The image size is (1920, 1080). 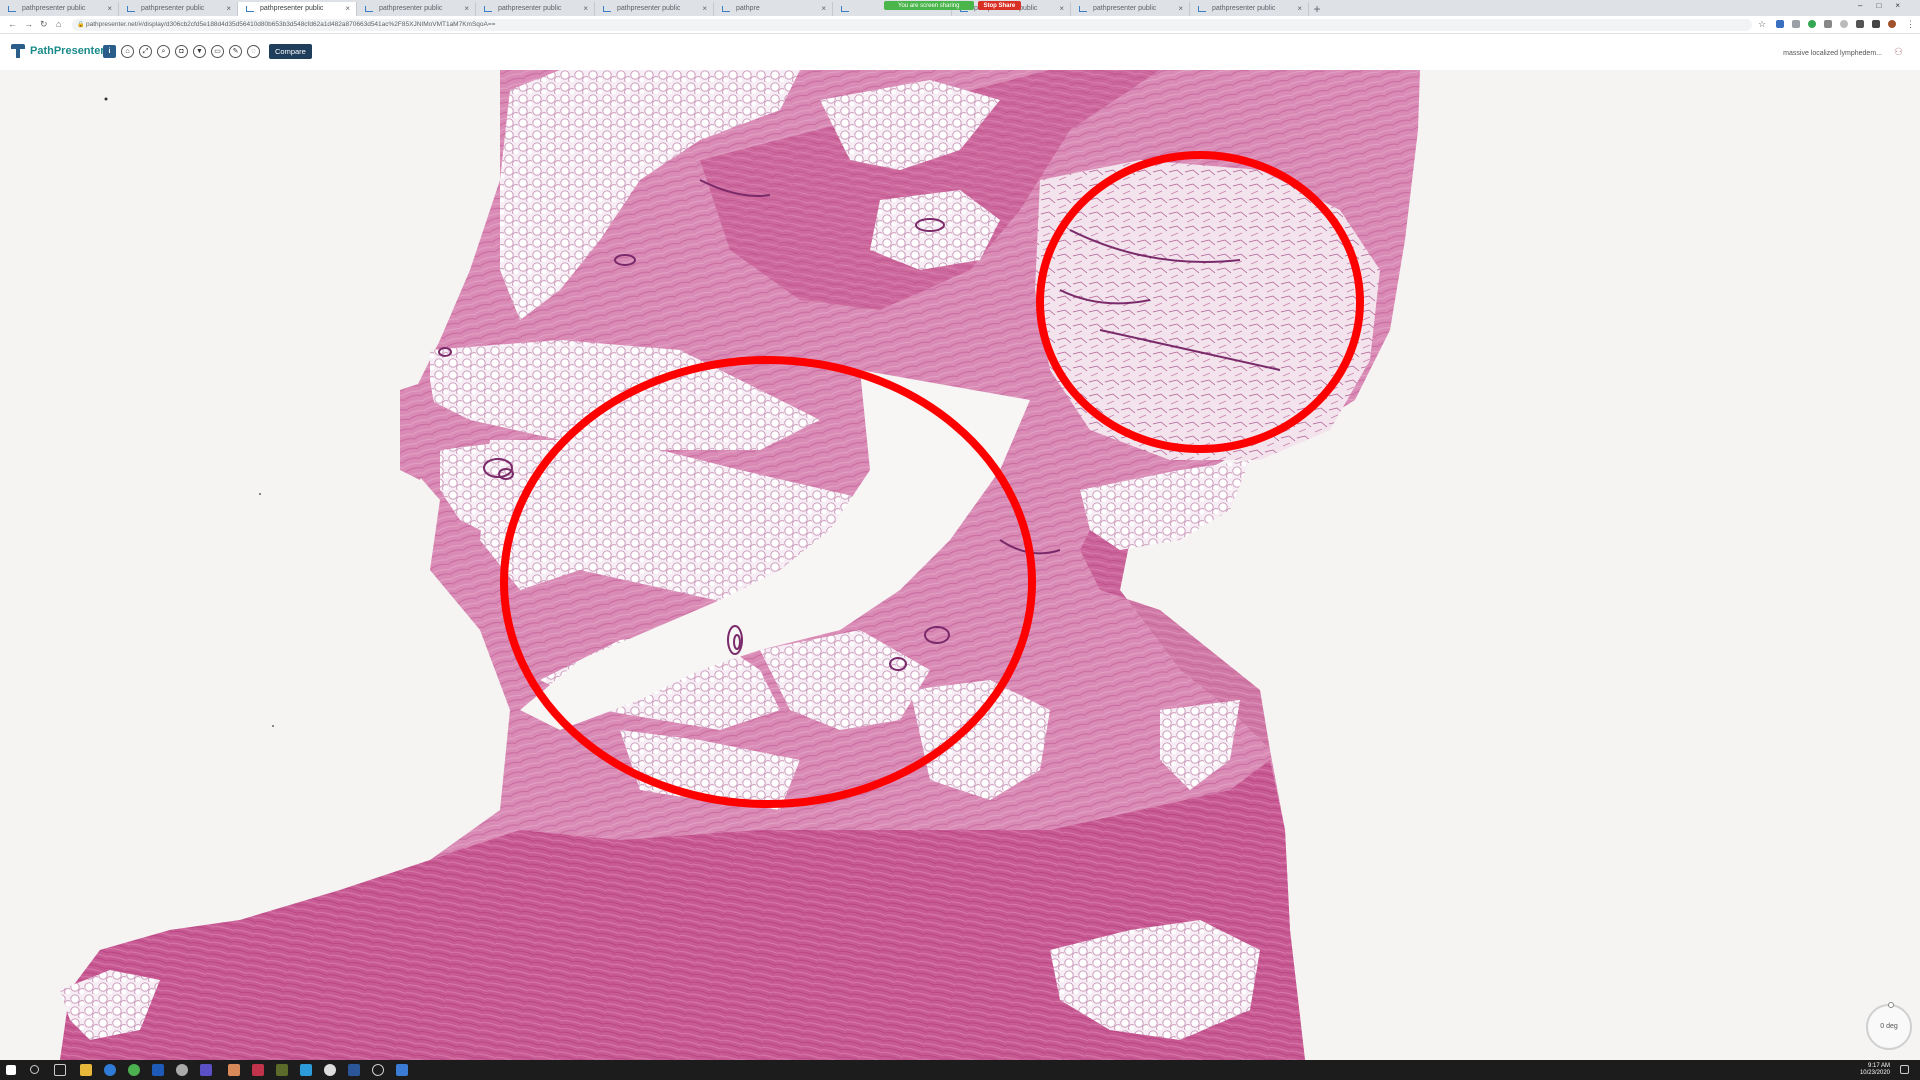 What do you see at coordinates (1889, 1026) in the screenshot?
I see `rotation-dial: 0 deg` at bounding box center [1889, 1026].